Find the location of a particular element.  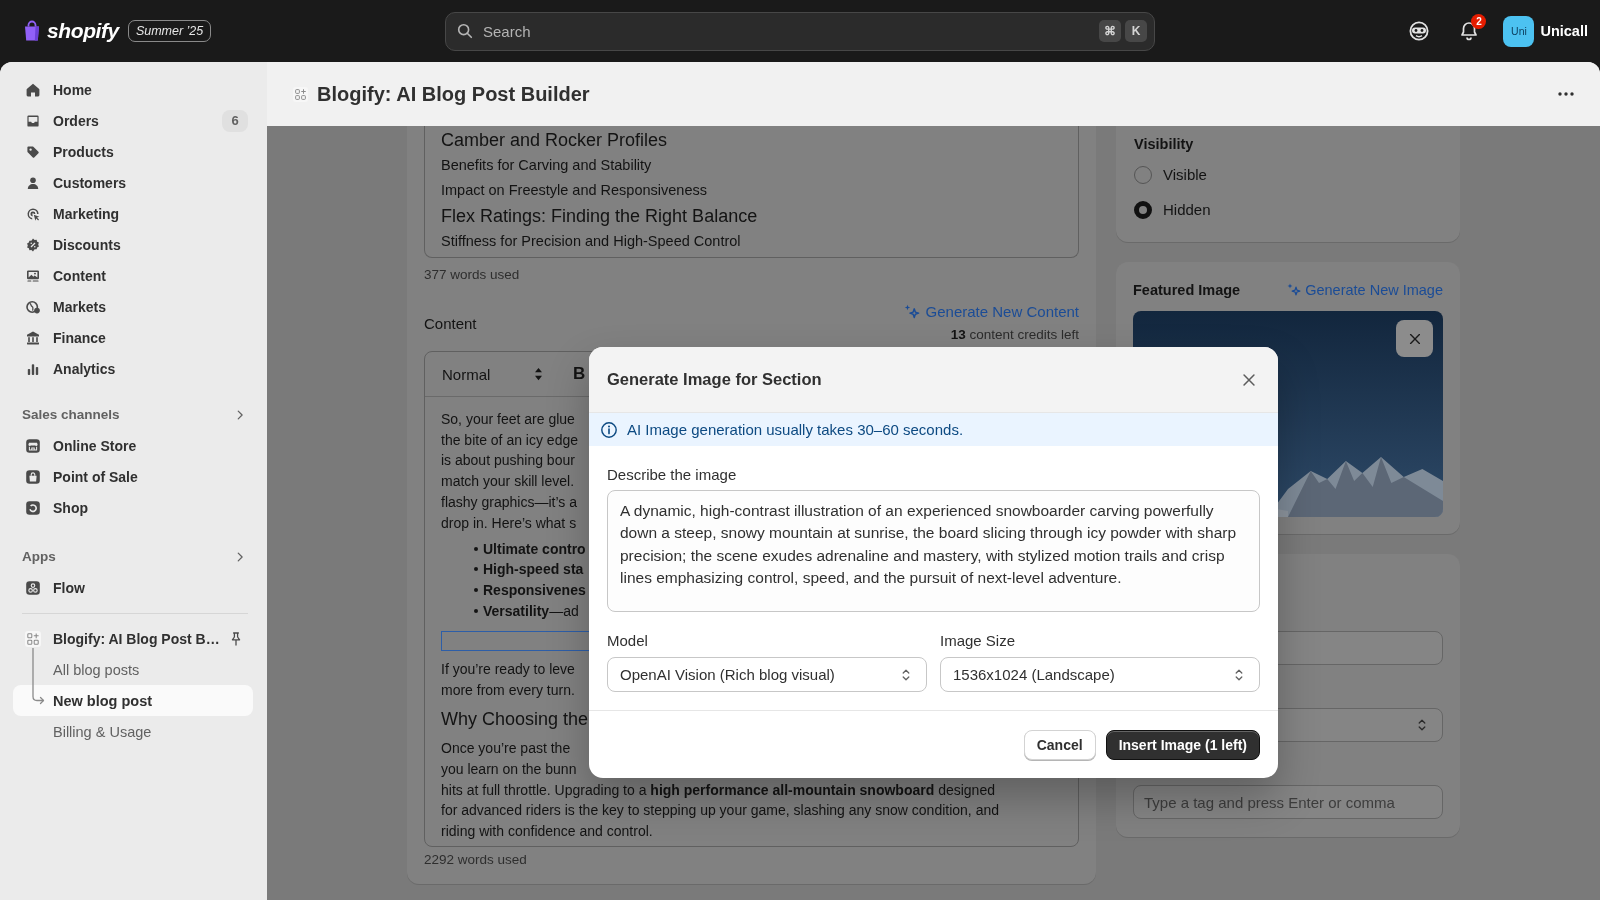

image-description-field: A dynamic, high-contrast illustration of an experienced snowboarder carving powerfully down a steep, snowy mountain at sunrise, the board slicing through icy powder with sharp precision; the scene exudes adrenaline and mastery, with stylized motion trails and crisp lines emphasizing control, speed, and the pursuit of next-level adventure. is located at coordinates (933, 551).